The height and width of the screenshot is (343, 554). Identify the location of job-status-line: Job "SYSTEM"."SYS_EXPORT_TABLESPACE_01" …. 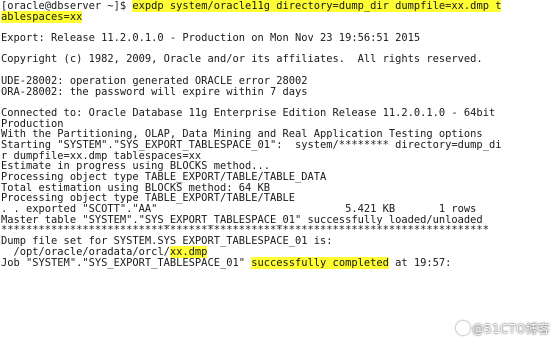
(277, 262).